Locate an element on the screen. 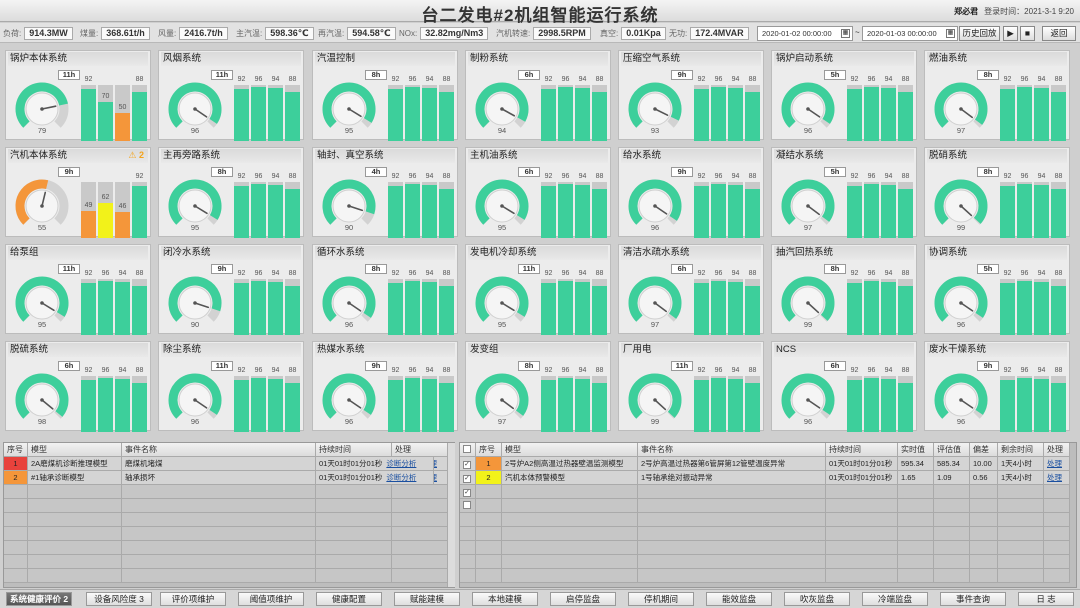 This screenshot has width=1080, height=608. indicator-bar: 50 is located at coordinates (122, 106).